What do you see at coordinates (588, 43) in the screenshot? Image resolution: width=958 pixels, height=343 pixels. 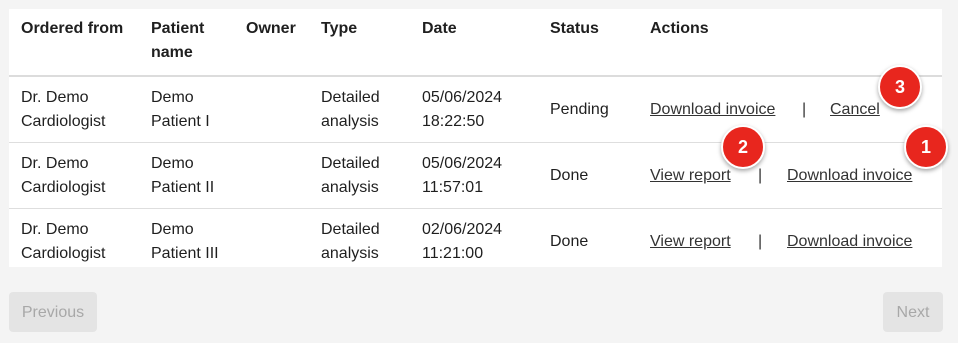 I see `header-status: Status` at bounding box center [588, 43].